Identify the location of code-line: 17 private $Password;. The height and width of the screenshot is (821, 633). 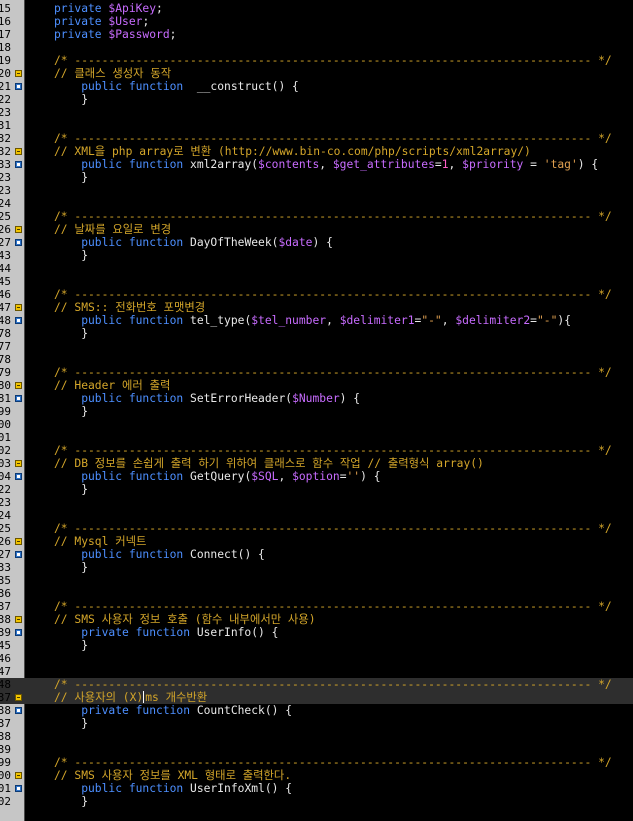
(316, 34).